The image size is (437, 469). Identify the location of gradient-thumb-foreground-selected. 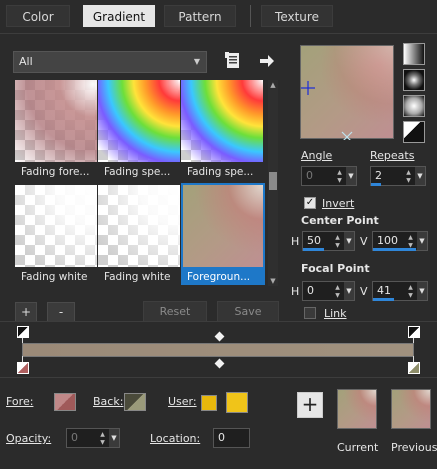
(223, 226).